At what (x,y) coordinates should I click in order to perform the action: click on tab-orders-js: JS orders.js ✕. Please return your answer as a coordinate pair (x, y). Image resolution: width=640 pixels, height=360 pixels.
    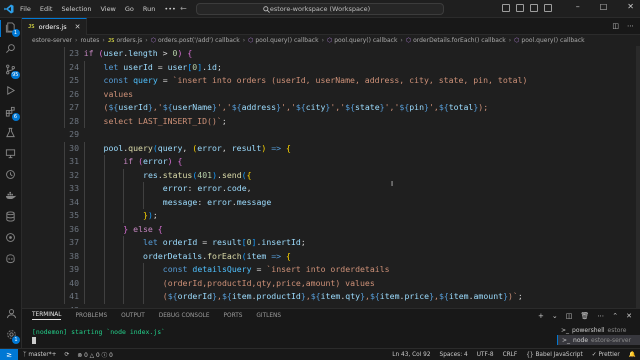
    Looking at the image, I should click on (55, 26).